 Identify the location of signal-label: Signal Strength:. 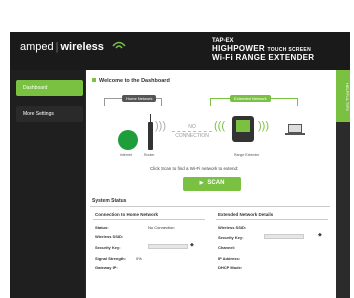
(110, 258).